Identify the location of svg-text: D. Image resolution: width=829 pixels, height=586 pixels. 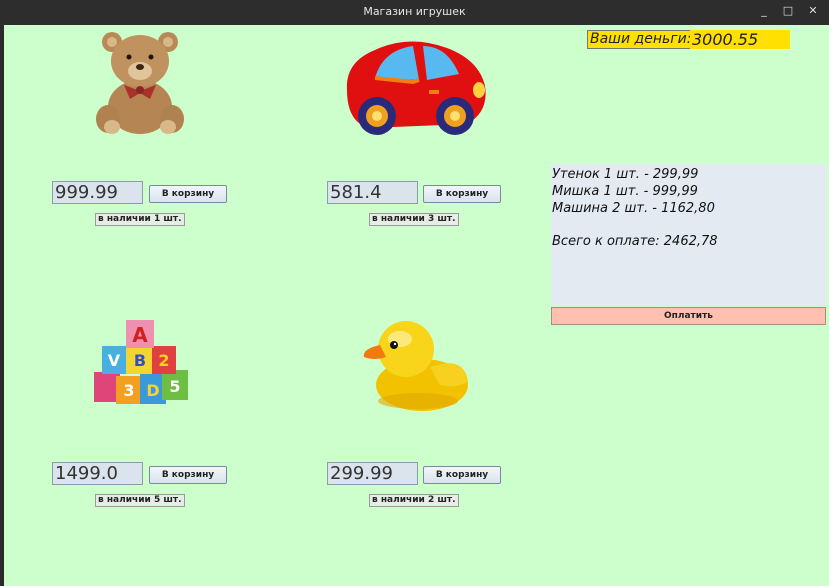
(152, 390).